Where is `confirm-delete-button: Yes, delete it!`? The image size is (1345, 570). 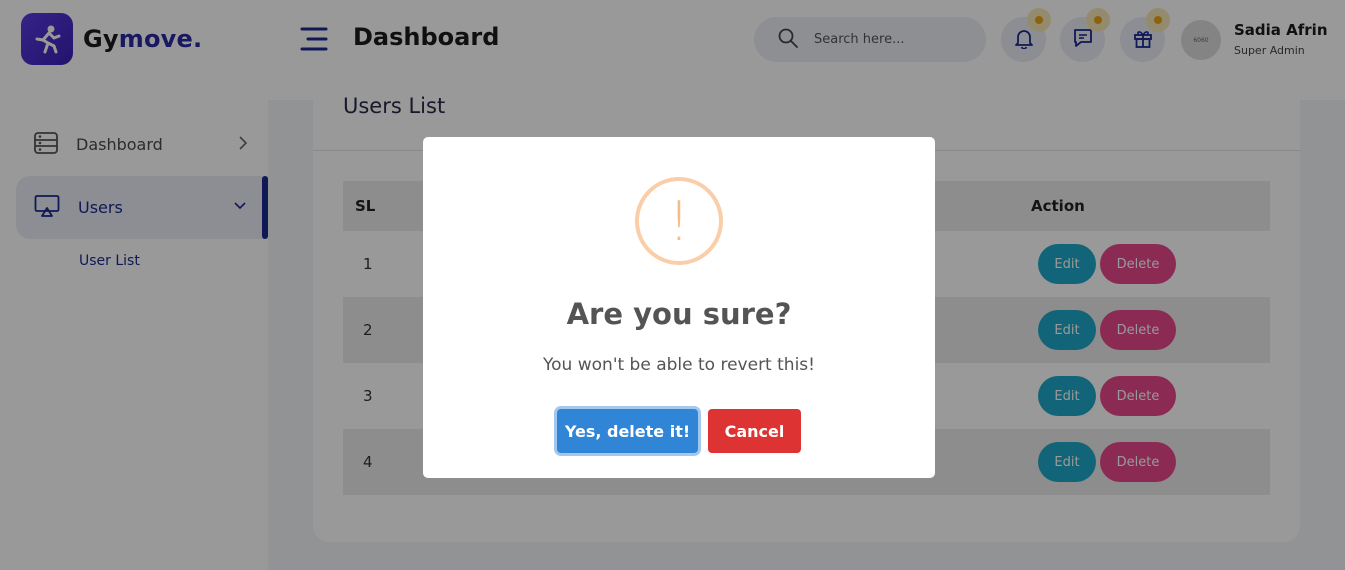
confirm-delete-button: Yes, delete it! is located at coordinates (627, 431).